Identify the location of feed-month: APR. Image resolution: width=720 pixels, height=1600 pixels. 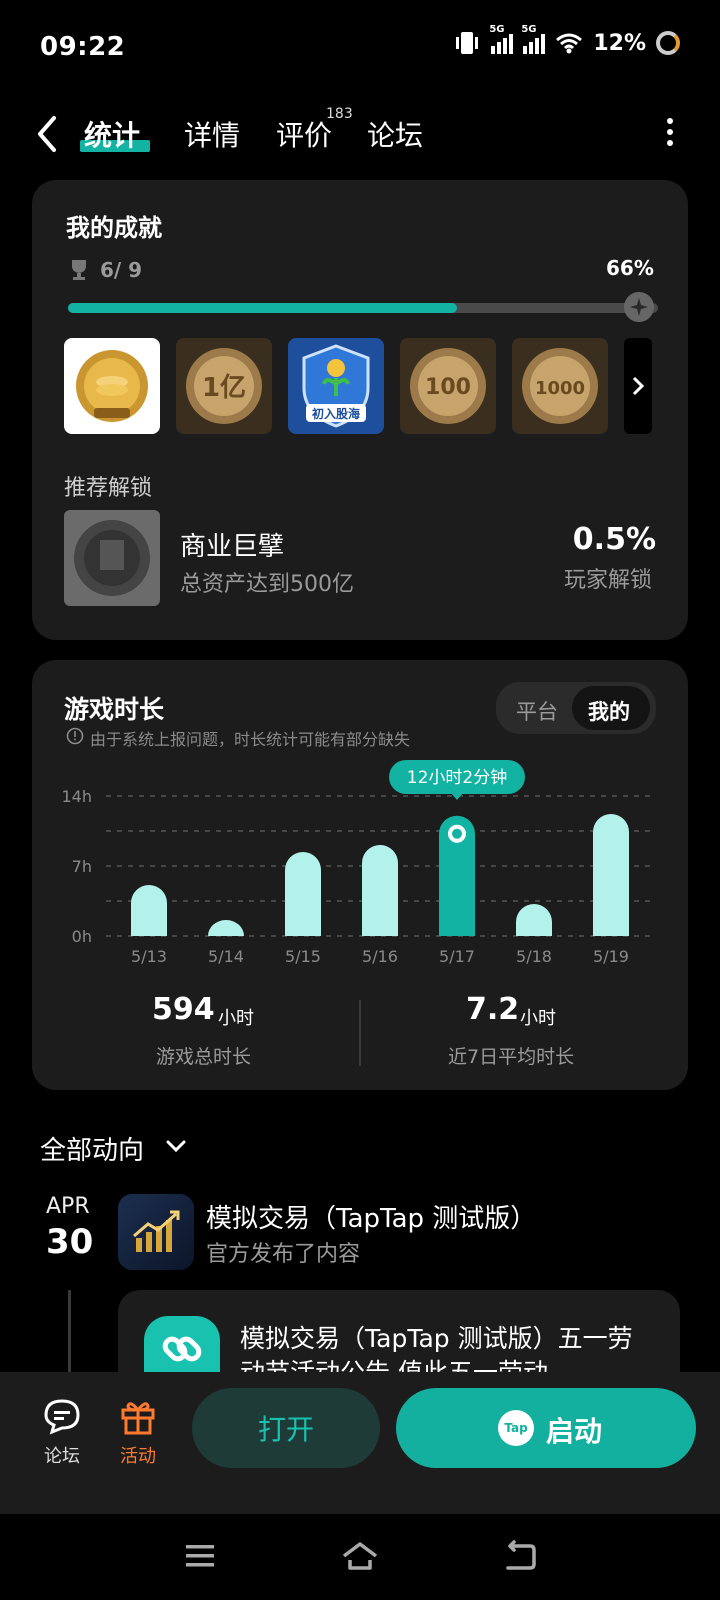
(68, 1206).